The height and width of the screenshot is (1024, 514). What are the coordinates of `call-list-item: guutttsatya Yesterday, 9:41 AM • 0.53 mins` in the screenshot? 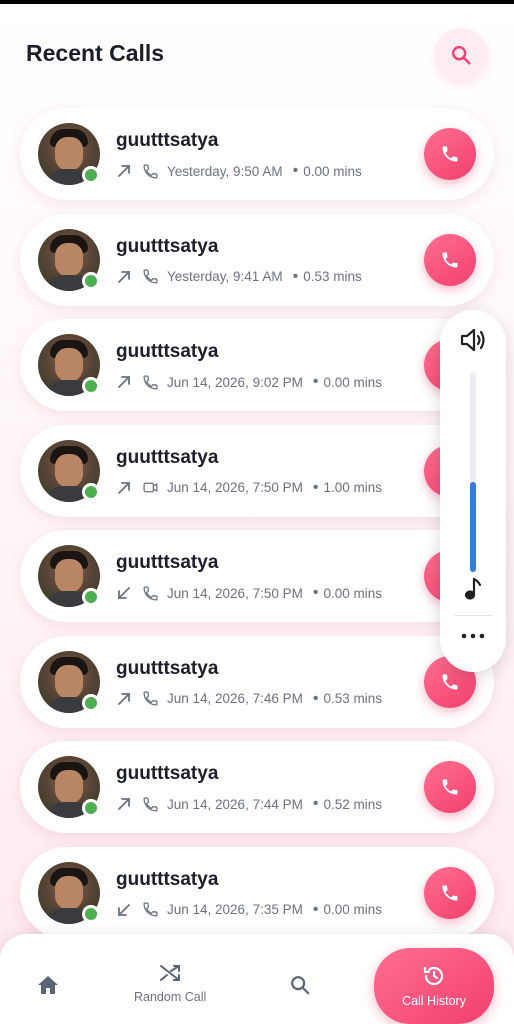 It's located at (257, 259).